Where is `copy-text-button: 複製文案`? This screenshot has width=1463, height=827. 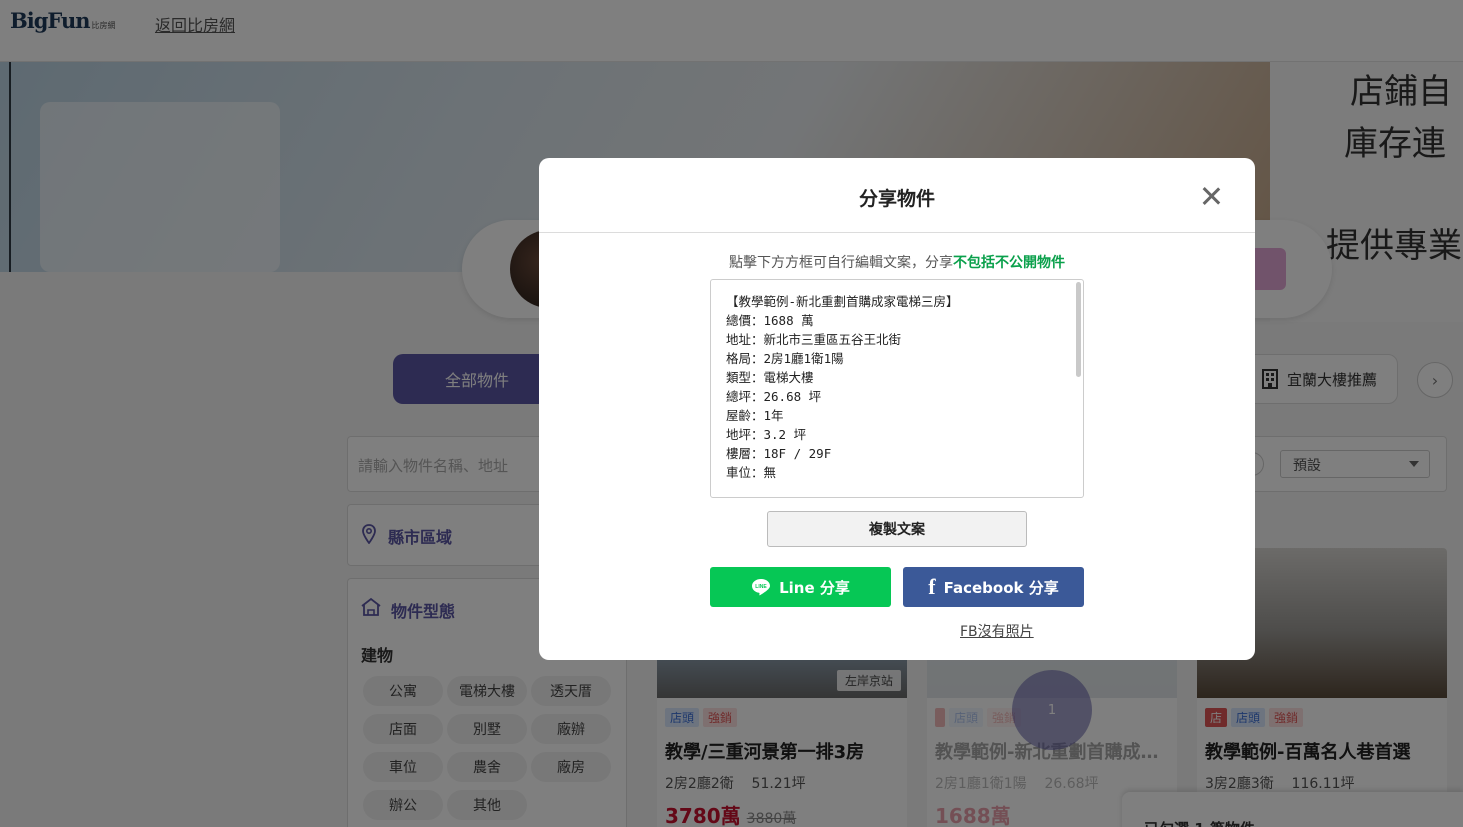
copy-text-button: 複製文案 is located at coordinates (897, 529).